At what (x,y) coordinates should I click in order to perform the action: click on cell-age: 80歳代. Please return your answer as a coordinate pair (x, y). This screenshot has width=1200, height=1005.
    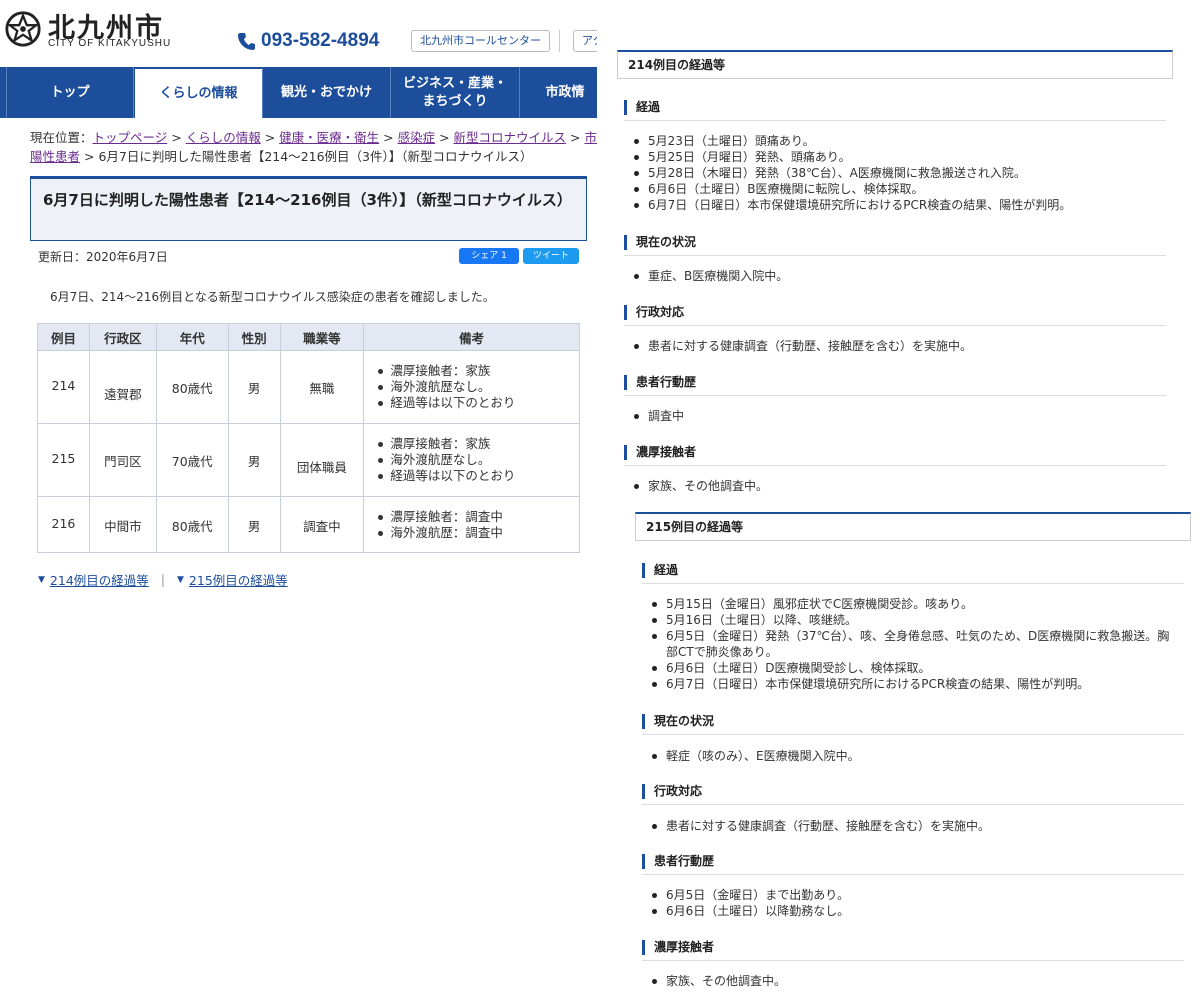
    Looking at the image, I should click on (192, 524).